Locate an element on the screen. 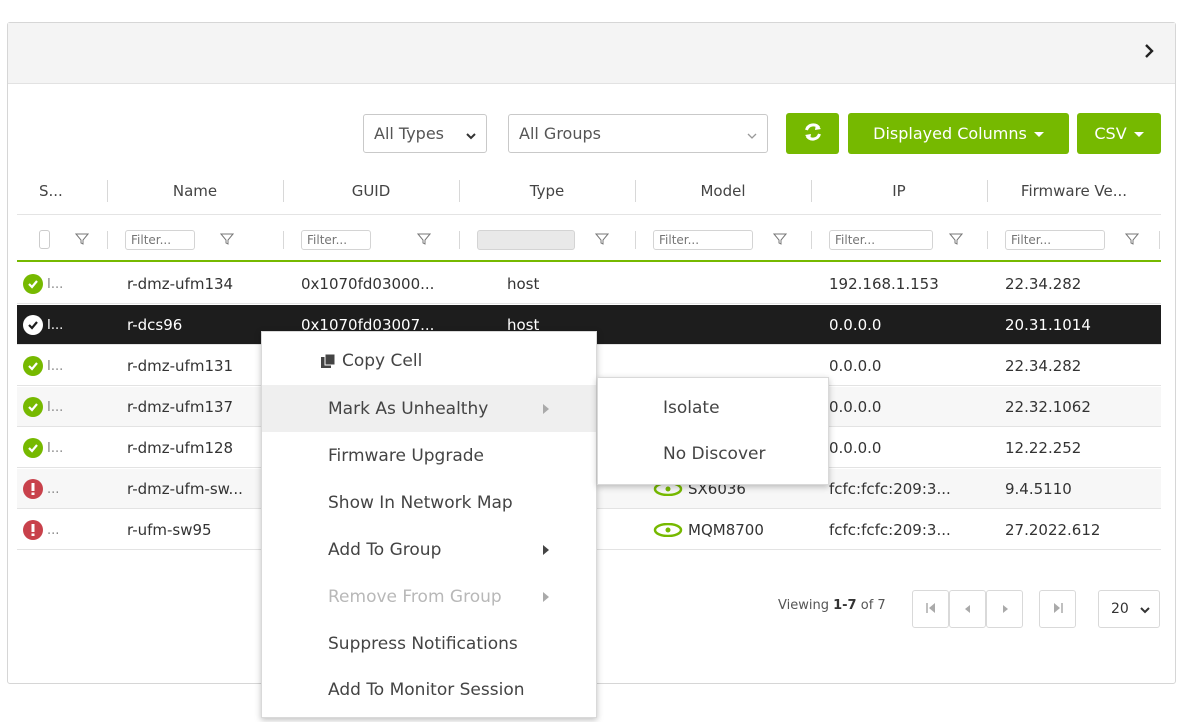 This screenshot has width=1185, height=722. refresh-icon is located at coordinates (813, 134).